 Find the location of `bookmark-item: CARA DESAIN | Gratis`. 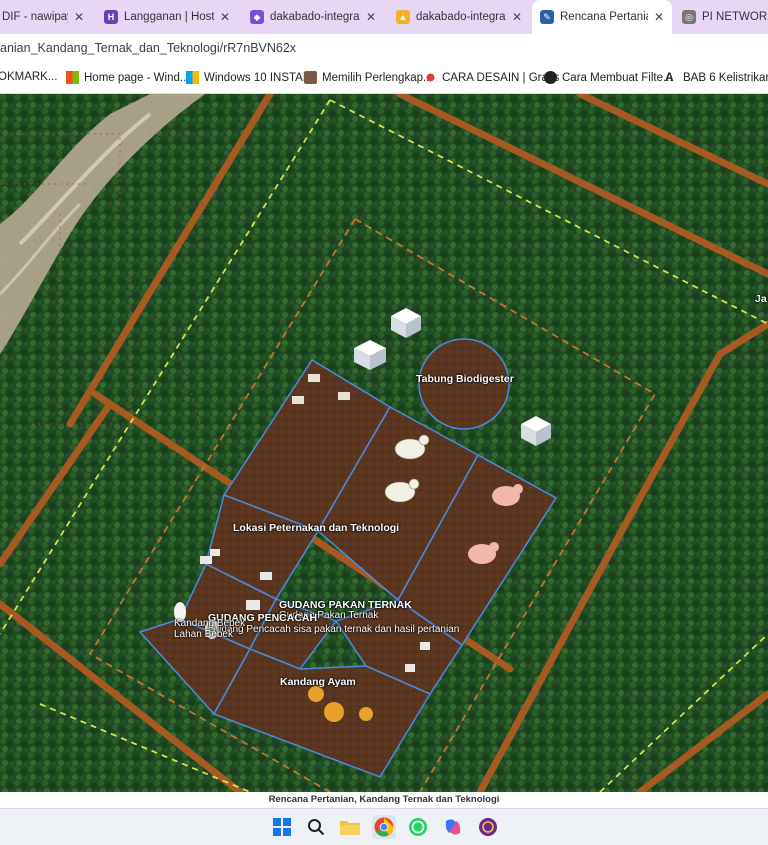

bookmark-item: CARA DESAIN | Gratis is located at coordinates (491, 77).